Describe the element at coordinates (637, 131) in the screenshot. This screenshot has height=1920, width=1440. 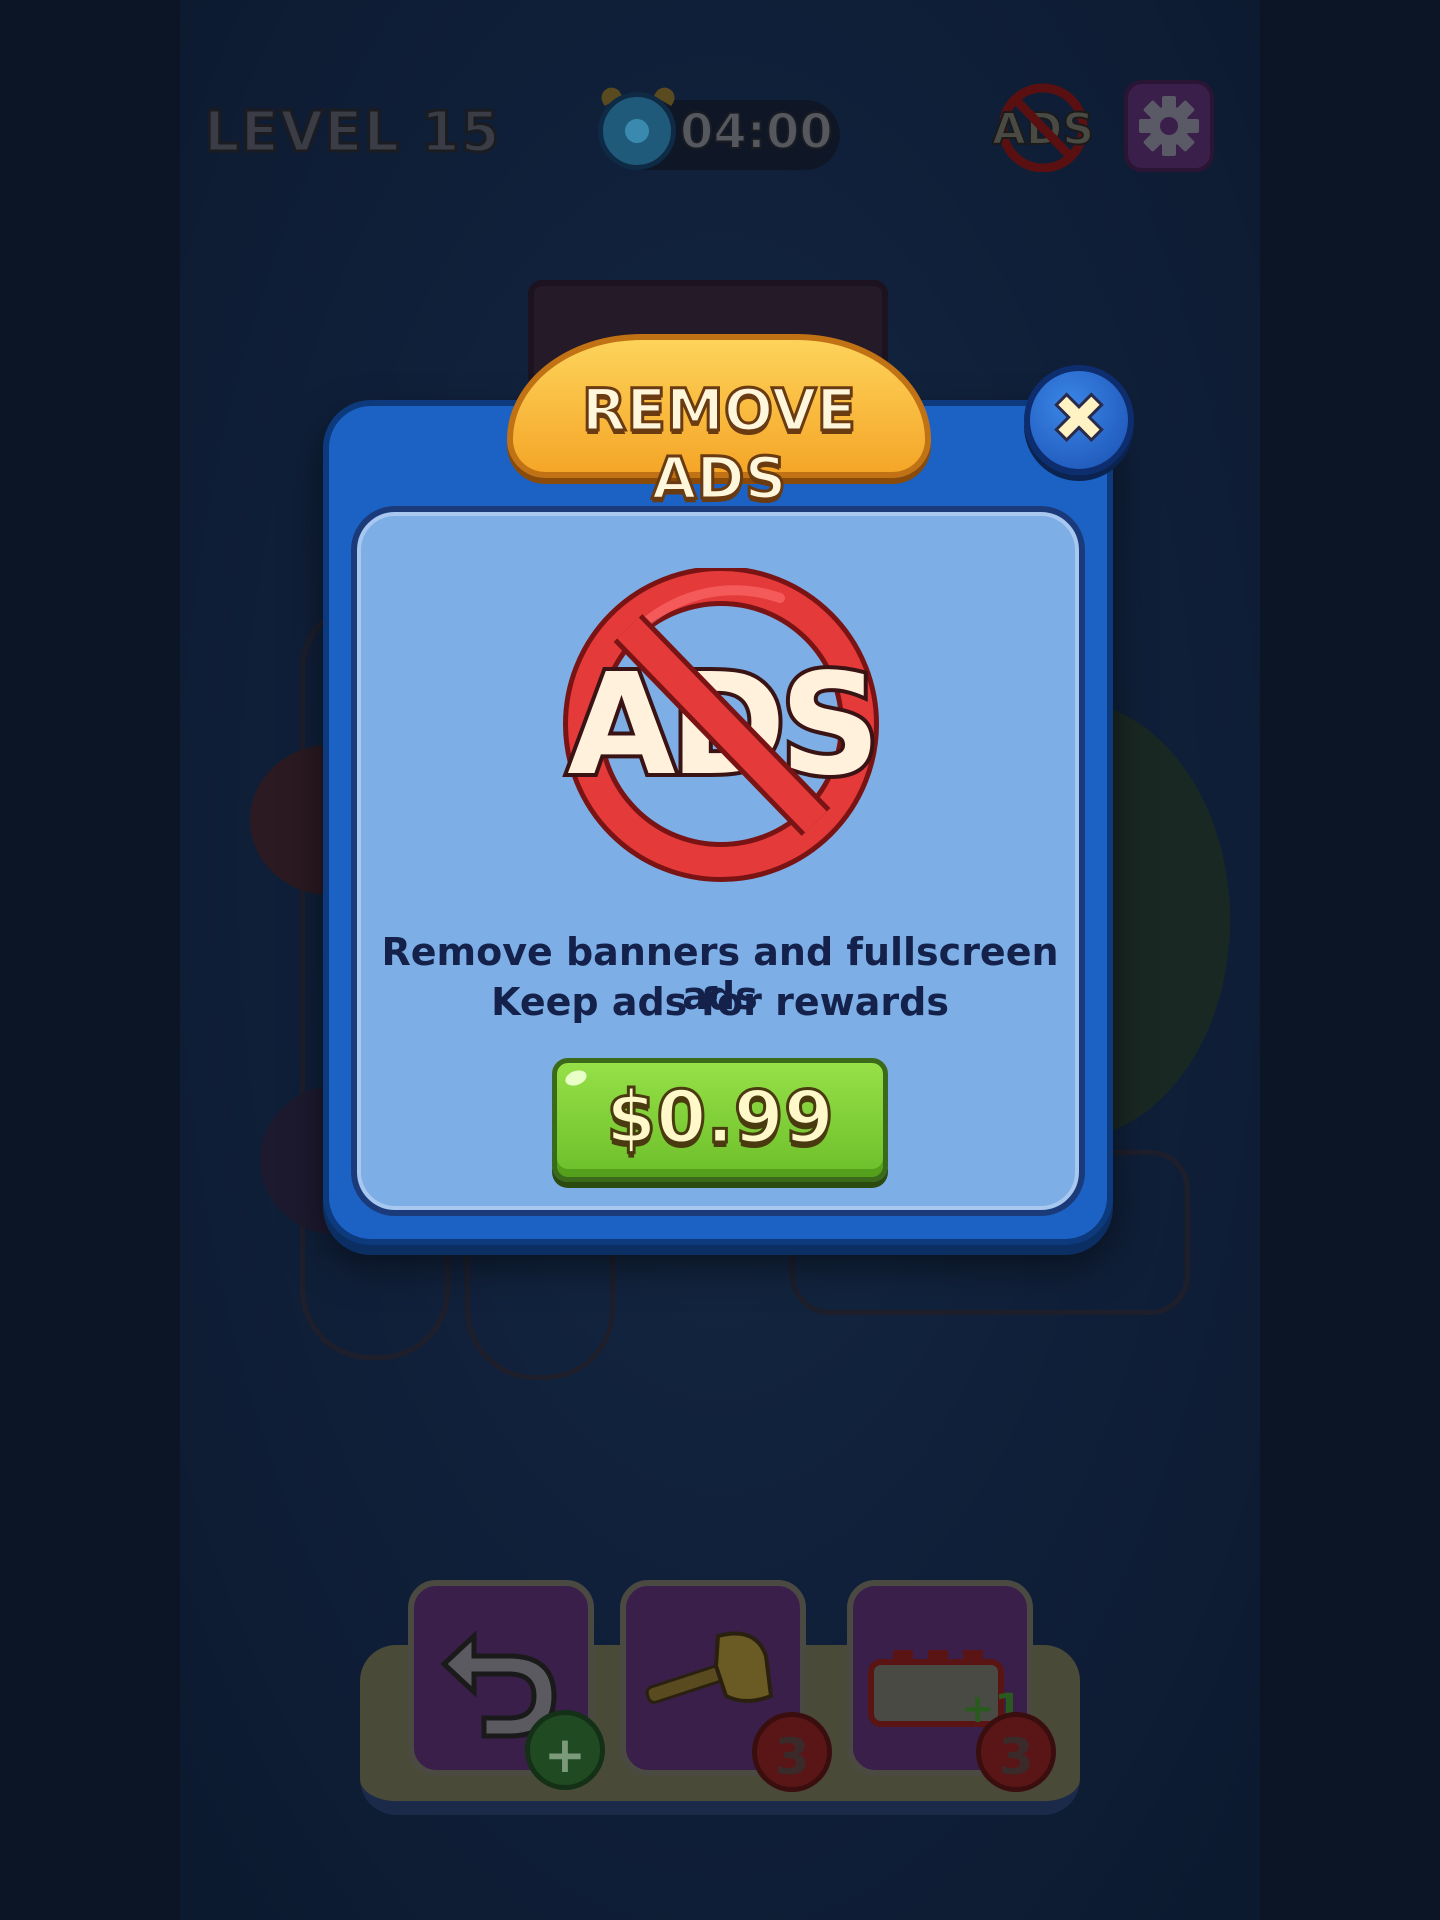
I see `stopwatch-icon` at that location.